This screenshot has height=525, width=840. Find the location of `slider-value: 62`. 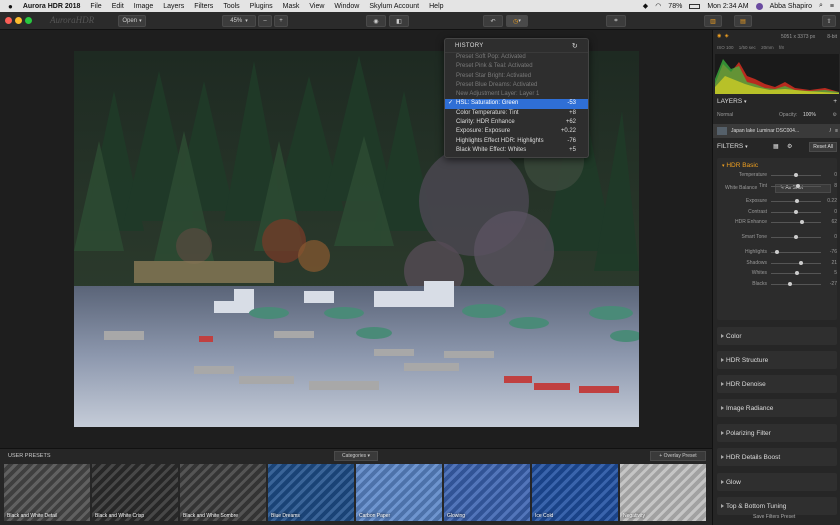

slider-value: 62 is located at coordinates (830, 222).